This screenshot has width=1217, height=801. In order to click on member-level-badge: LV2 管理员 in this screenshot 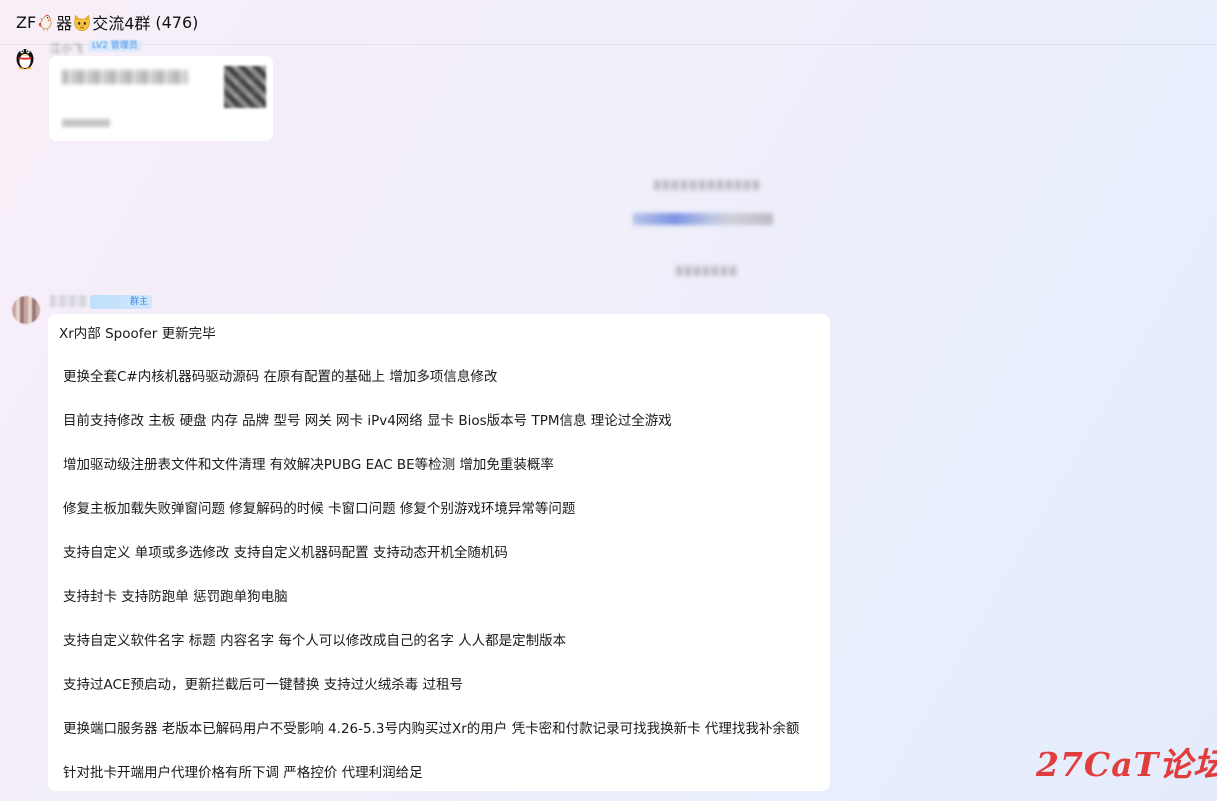, I will do `click(115, 46)`.